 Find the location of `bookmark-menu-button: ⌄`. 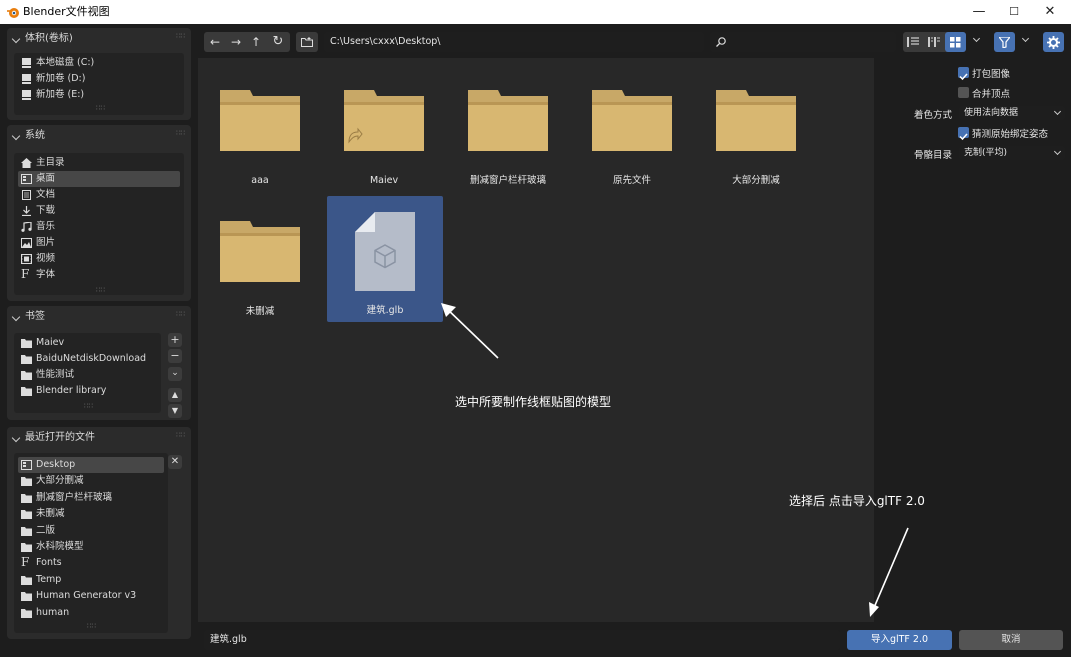

bookmark-menu-button: ⌄ is located at coordinates (175, 374).